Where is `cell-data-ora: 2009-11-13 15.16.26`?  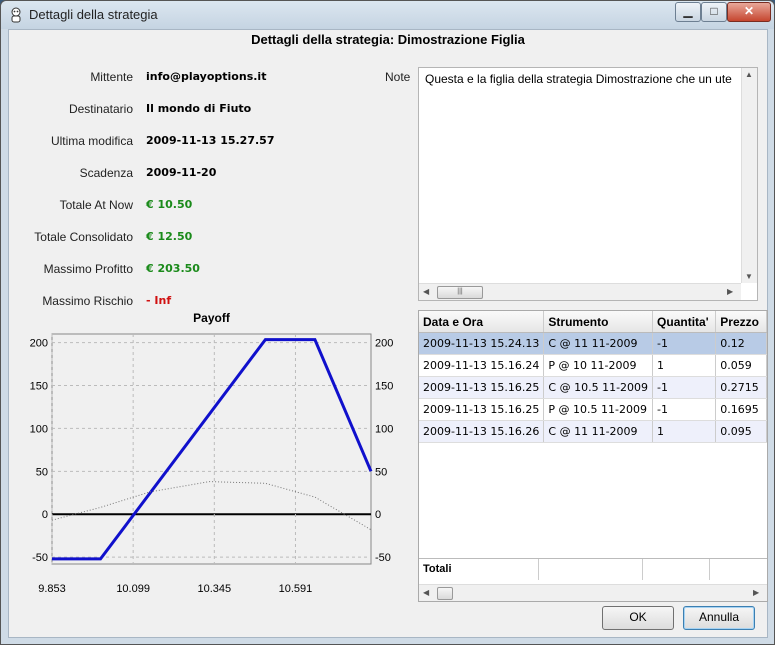
cell-data-ora: 2009-11-13 15.16.26 is located at coordinates (482, 431).